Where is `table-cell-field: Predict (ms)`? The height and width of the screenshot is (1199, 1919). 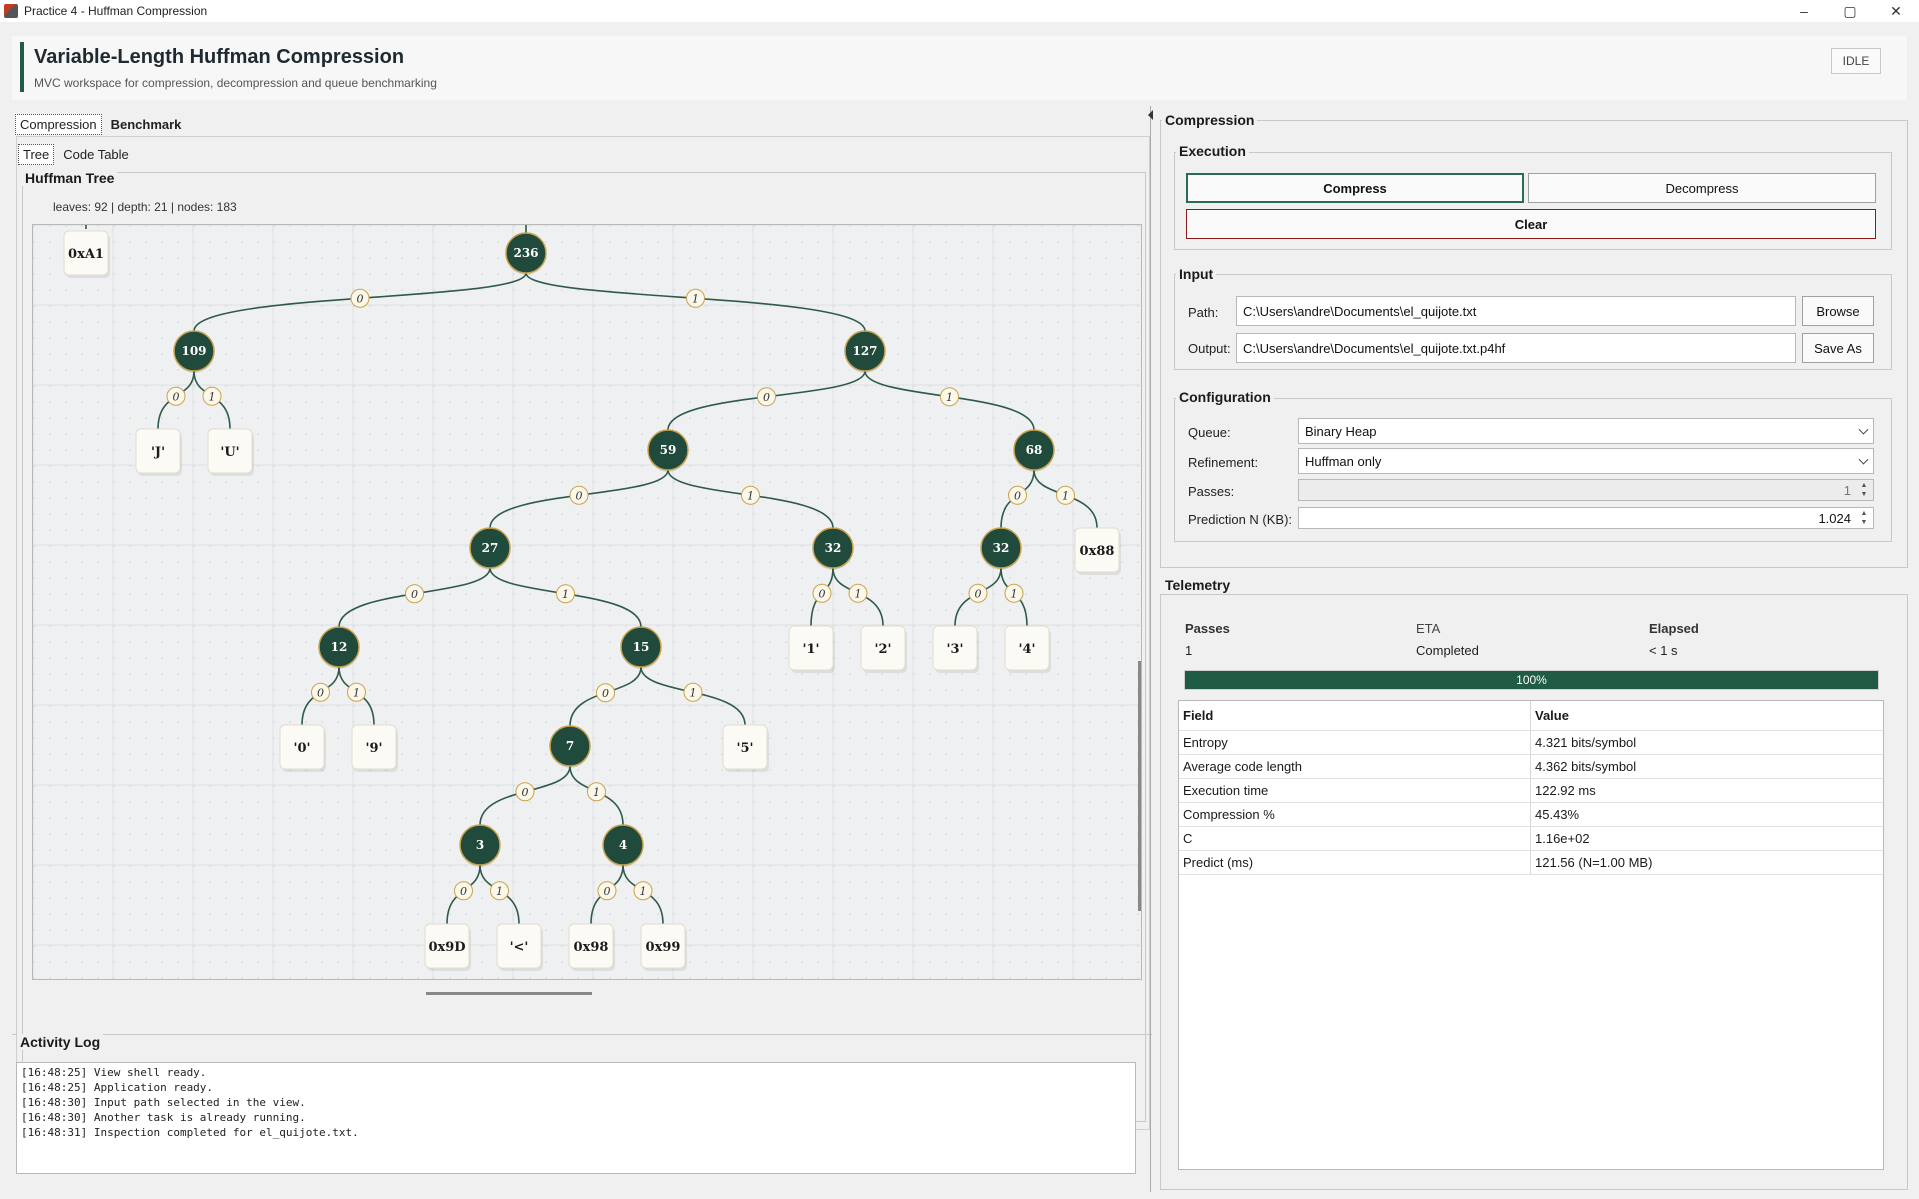 table-cell-field: Predict (ms) is located at coordinates (1355, 862).